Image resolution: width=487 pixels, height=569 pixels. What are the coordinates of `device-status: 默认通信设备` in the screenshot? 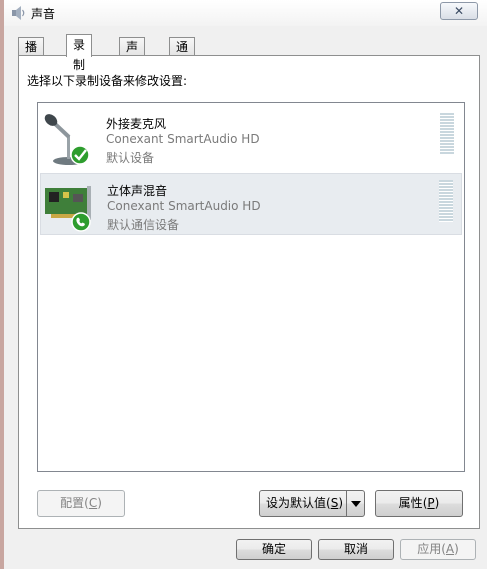 It's located at (143, 225).